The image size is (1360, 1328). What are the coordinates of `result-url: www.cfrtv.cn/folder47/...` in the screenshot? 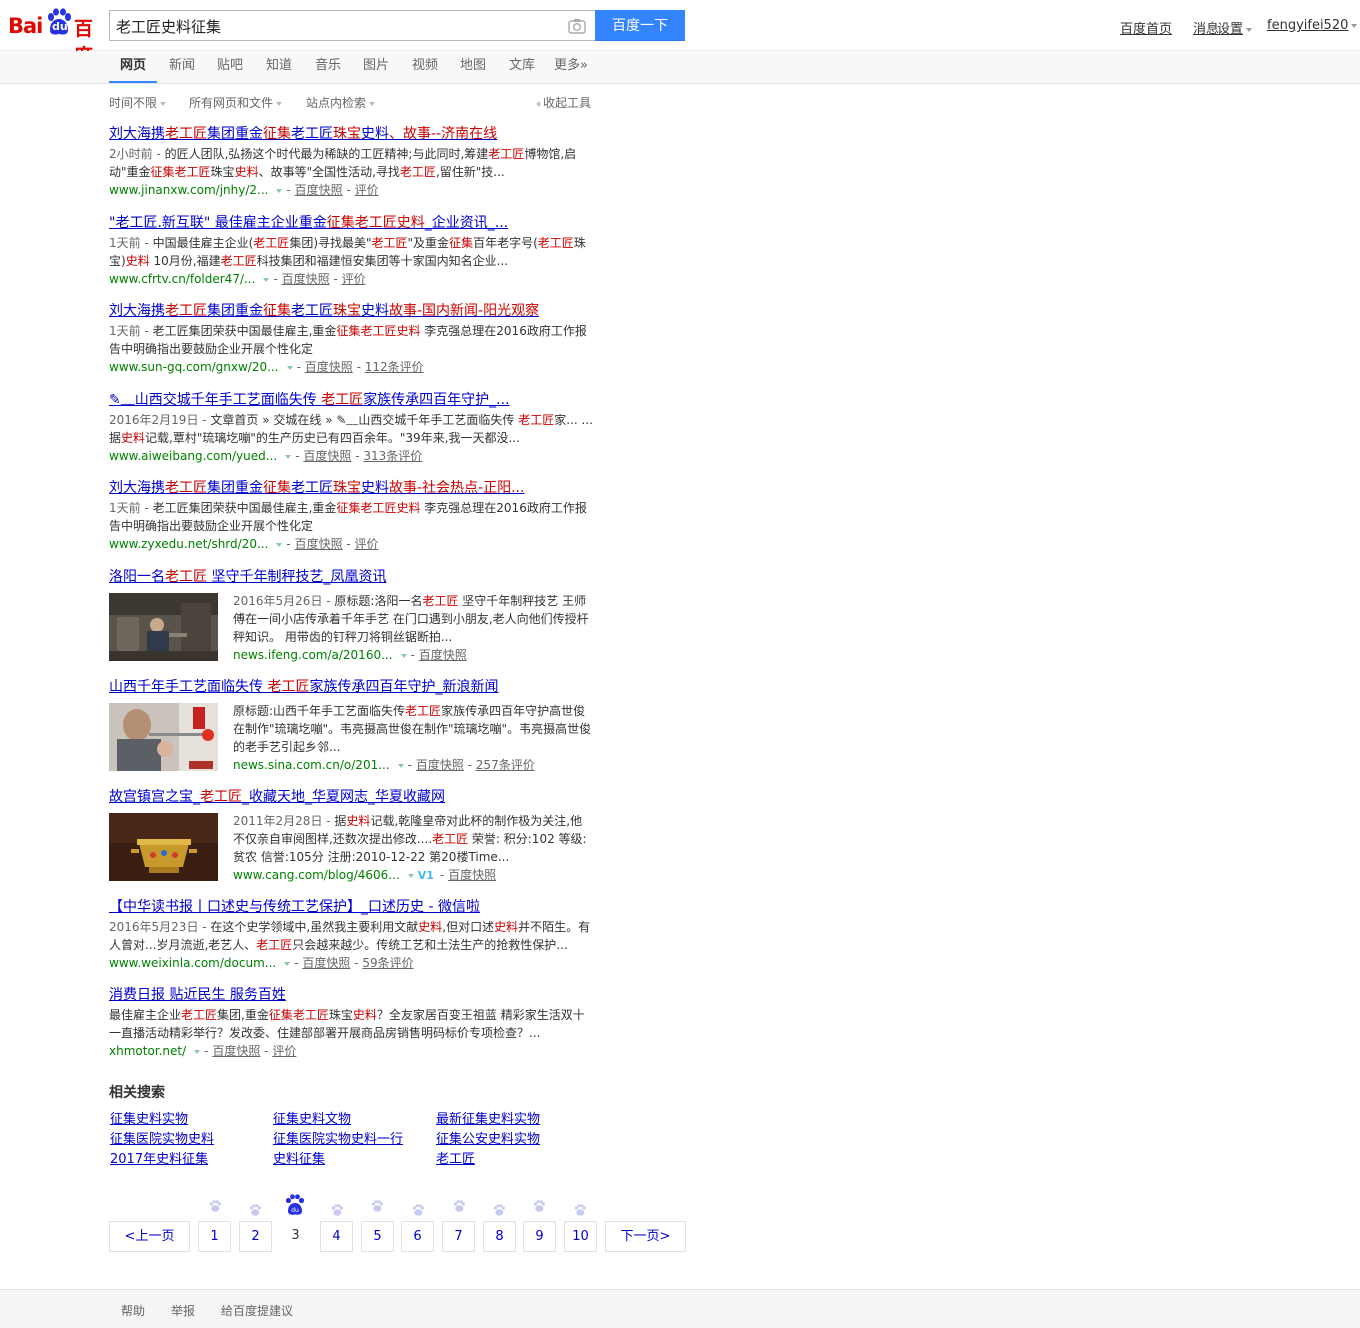 It's located at (182, 279).